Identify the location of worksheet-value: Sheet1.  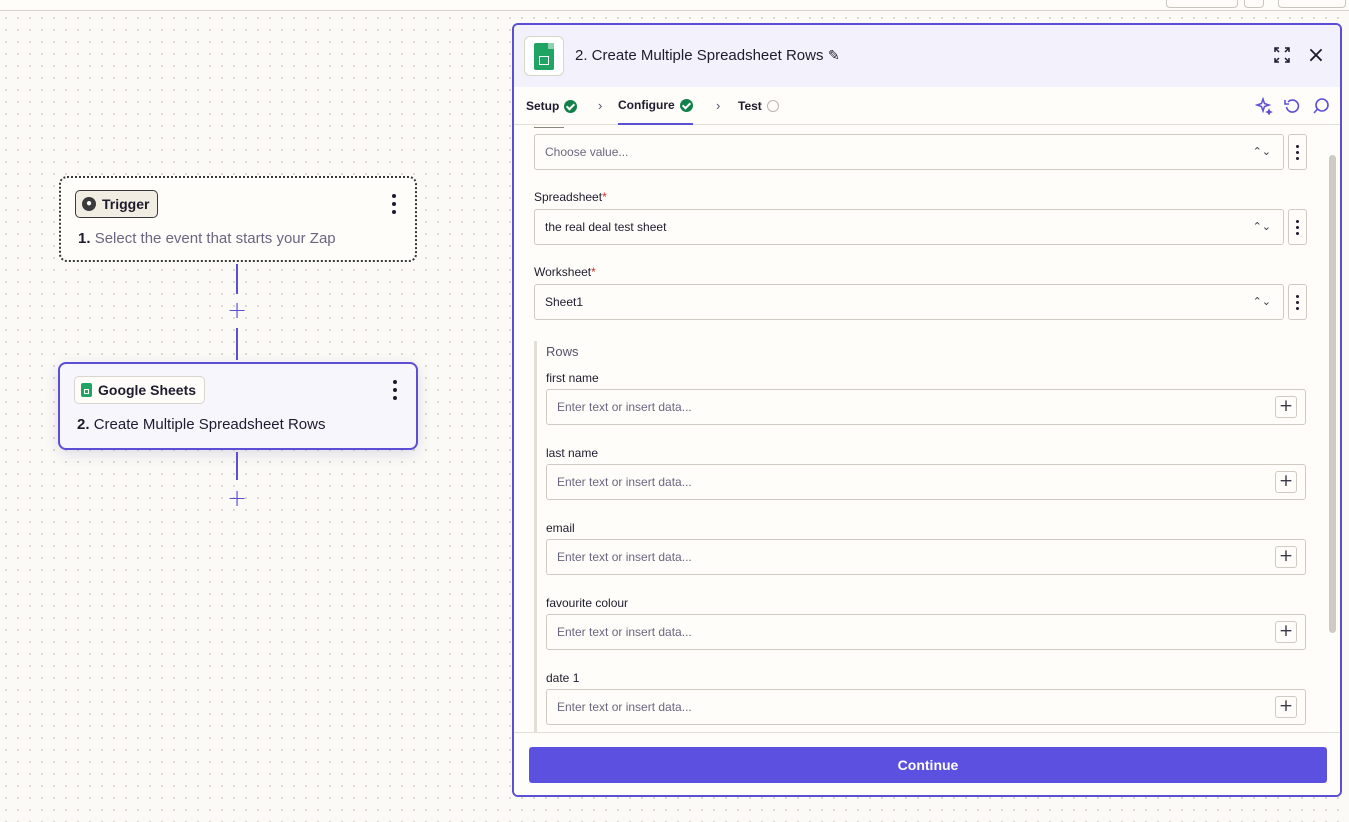
(564, 302).